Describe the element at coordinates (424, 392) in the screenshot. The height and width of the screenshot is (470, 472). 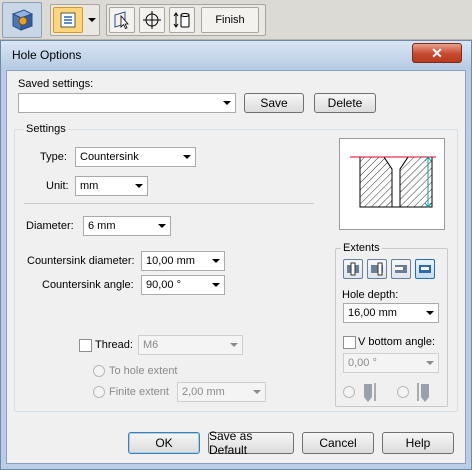
I see `v-bottom-depth-icon` at that location.